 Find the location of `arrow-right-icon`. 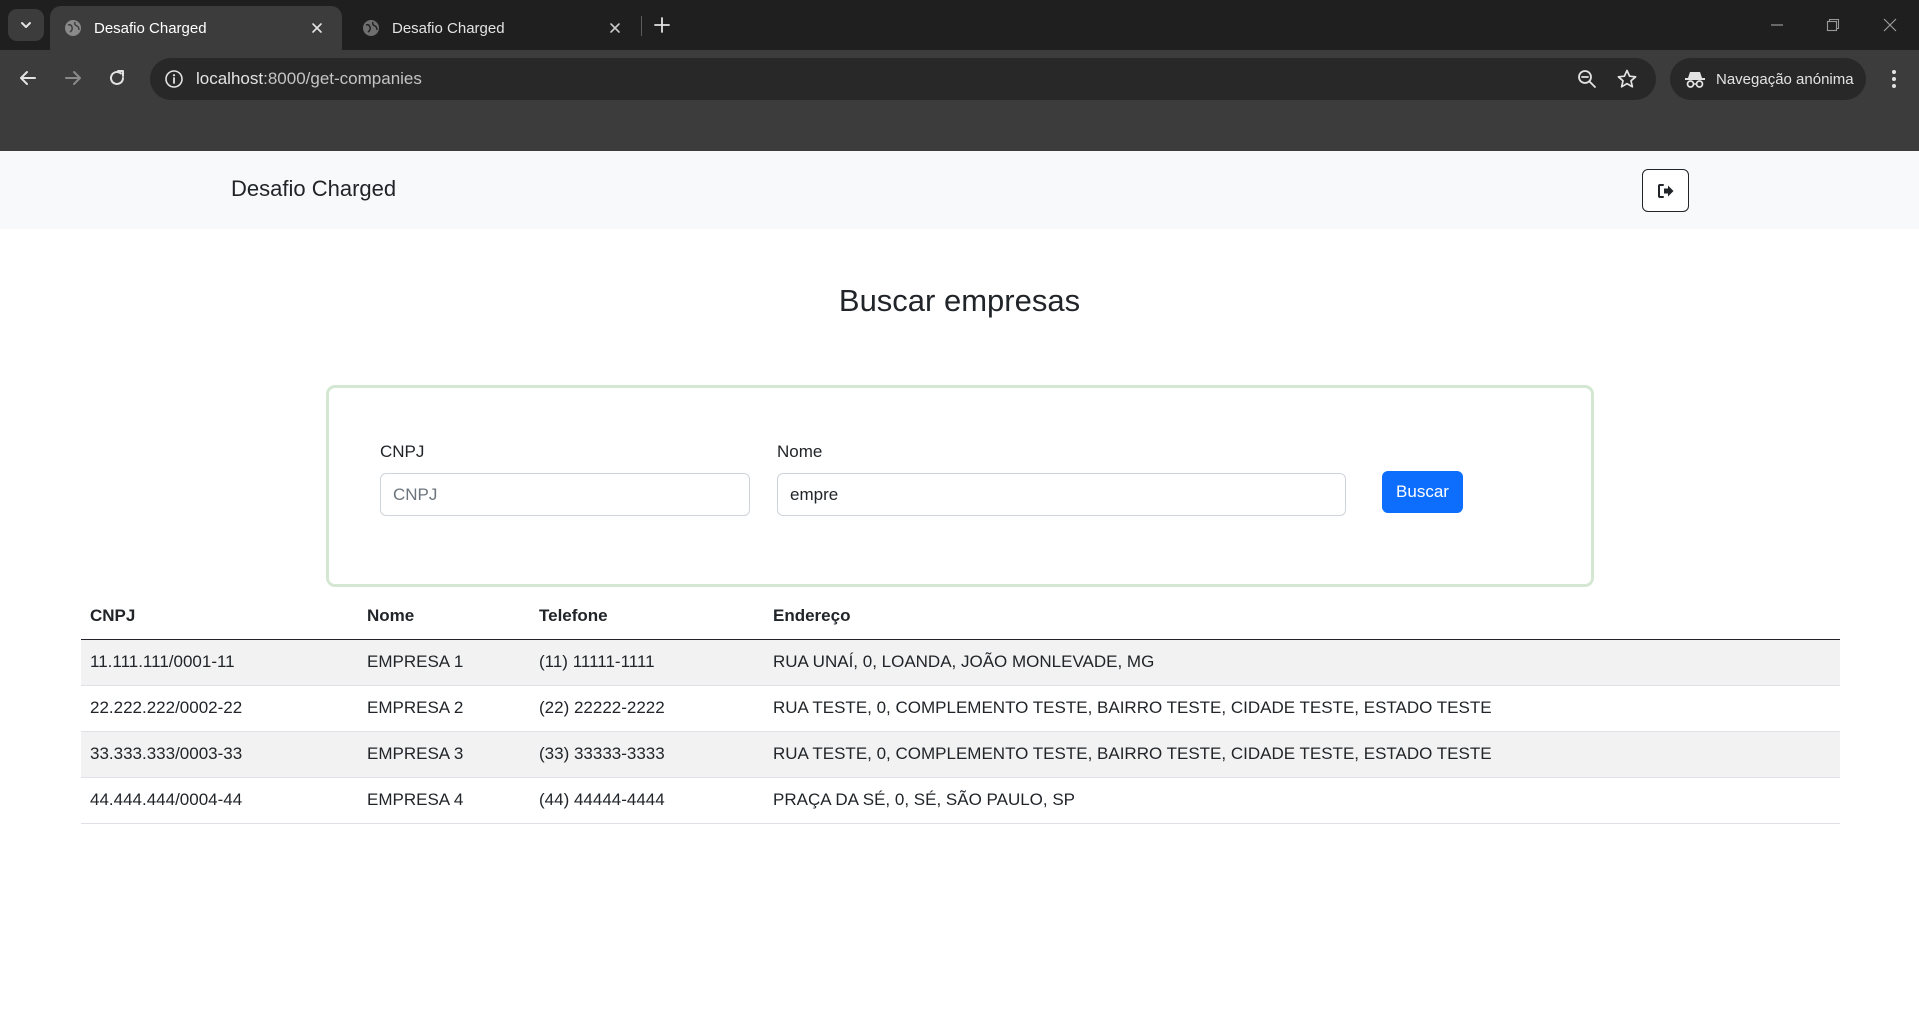

arrow-right-icon is located at coordinates (73, 78).